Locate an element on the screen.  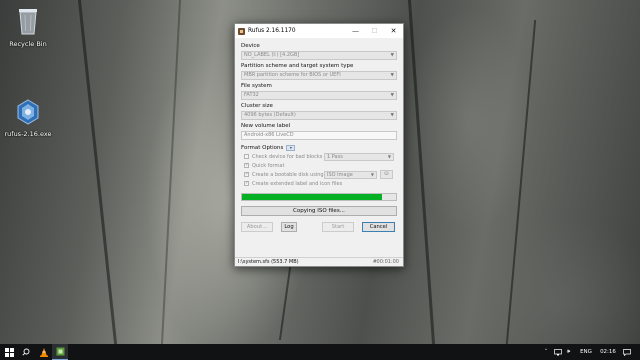
extended-label-checkbox is located at coordinates (246, 183).